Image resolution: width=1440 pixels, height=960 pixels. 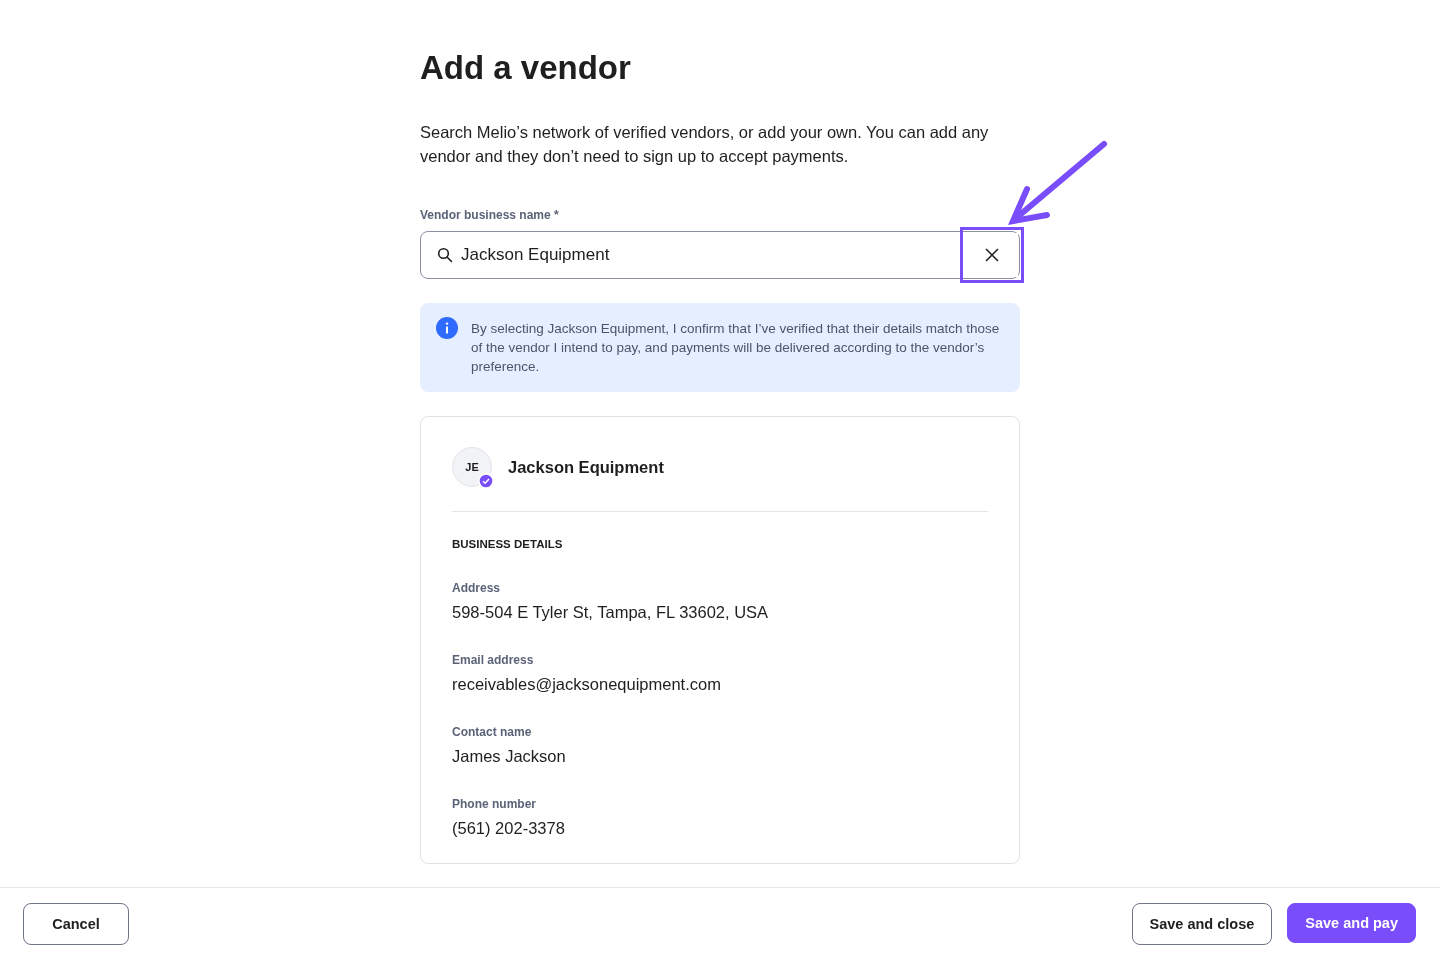 What do you see at coordinates (490, 215) in the screenshot?
I see `field-label: Vendor business name *` at bounding box center [490, 215].